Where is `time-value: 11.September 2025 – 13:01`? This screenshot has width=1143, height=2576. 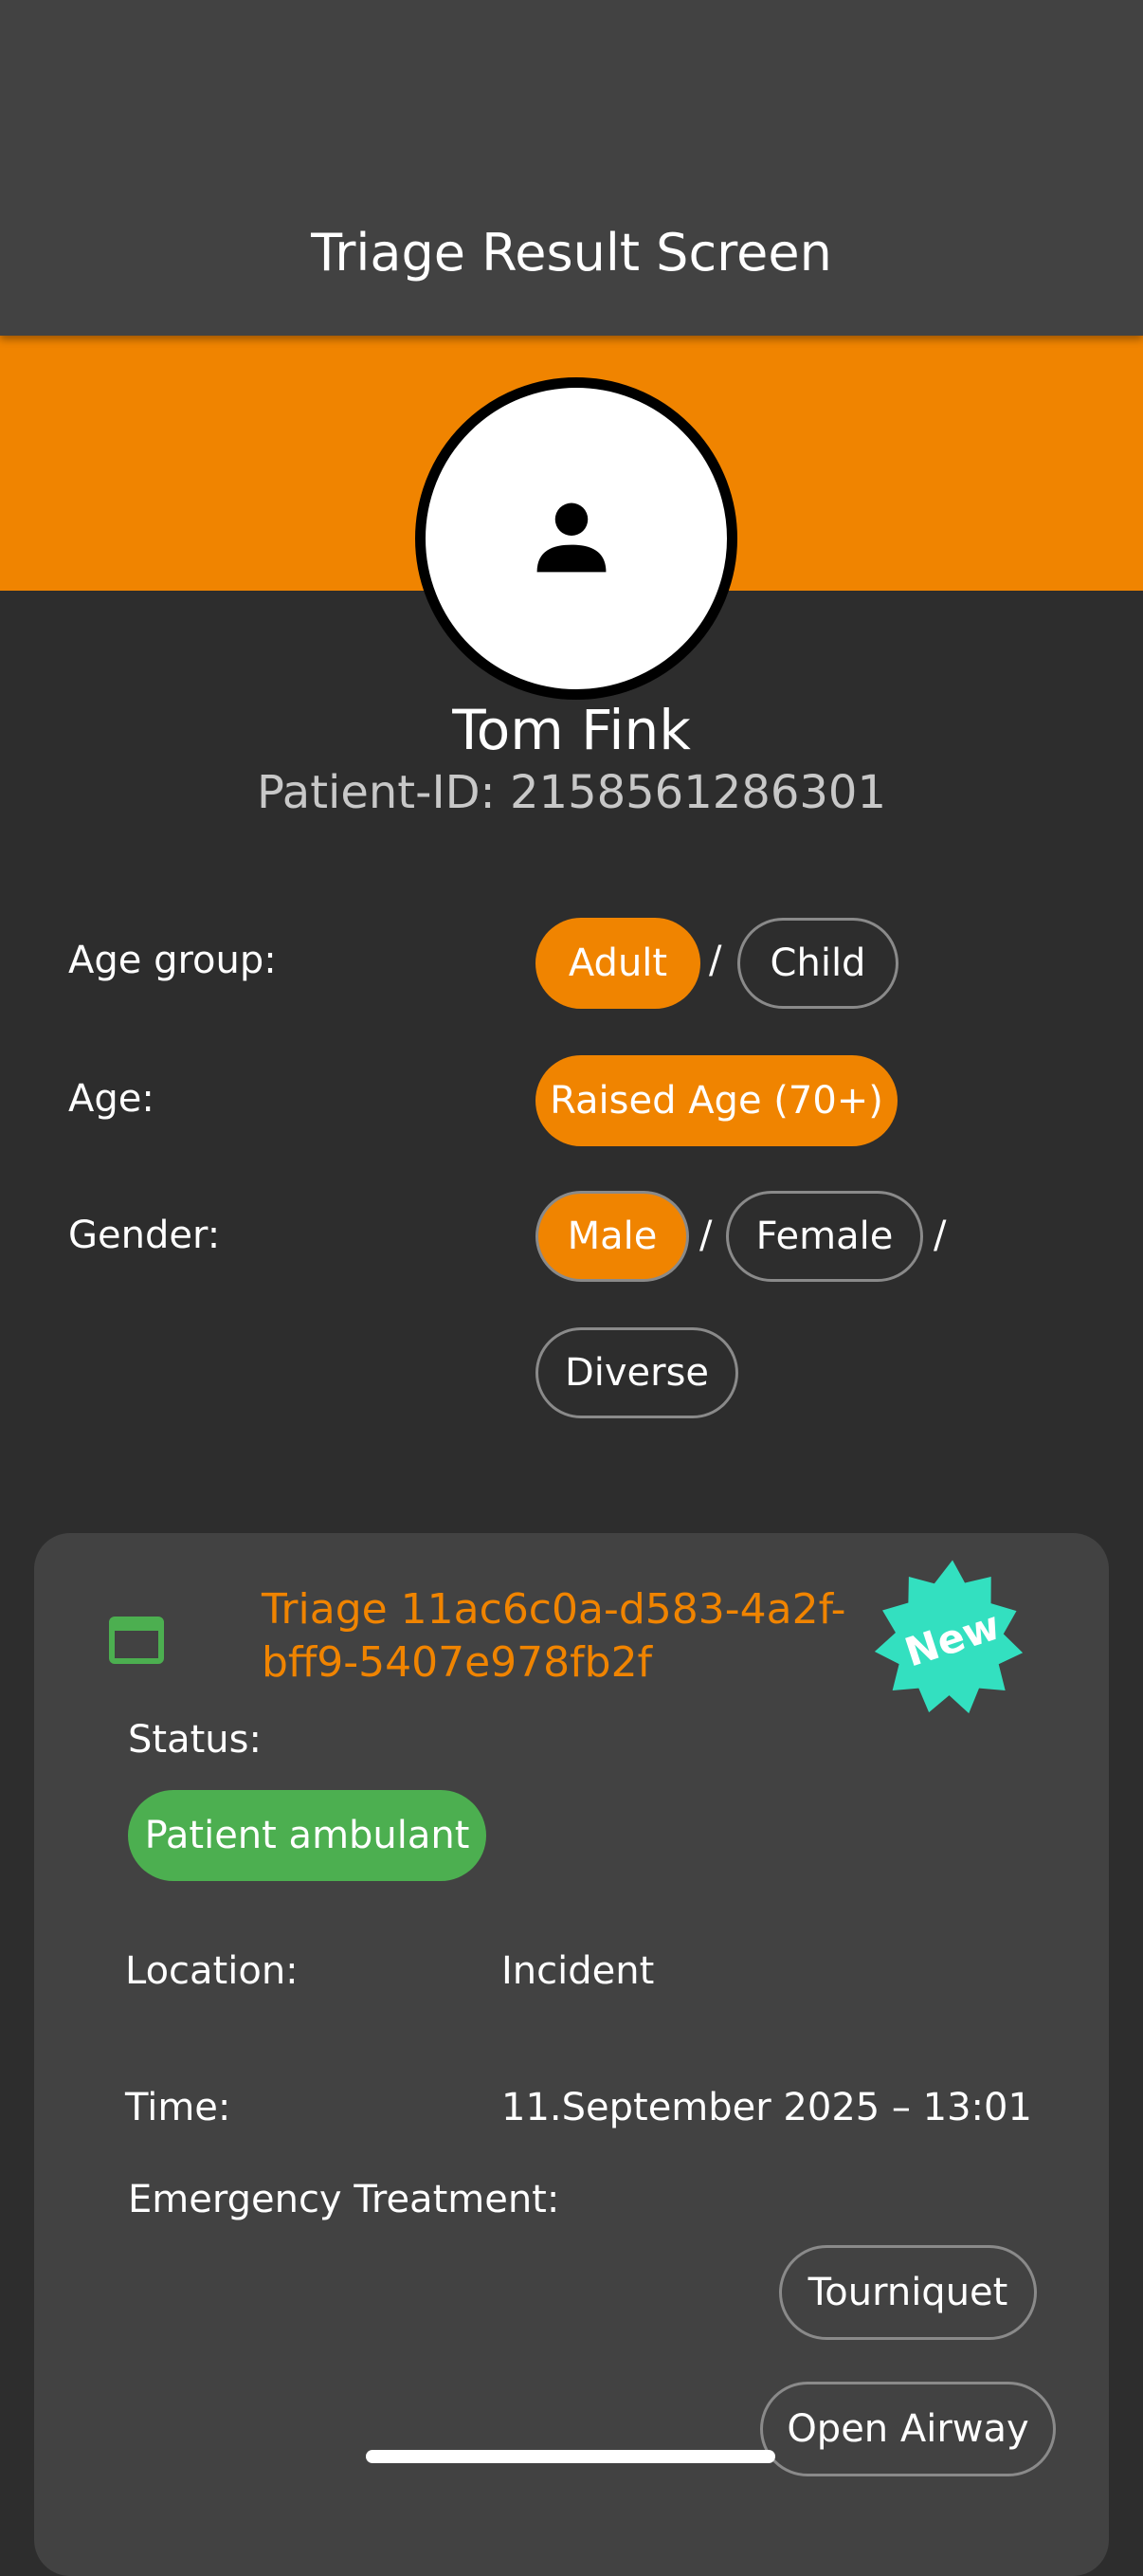 time-value: 11.September 2025 – 13:01 is located at coordinates (766, 2107).